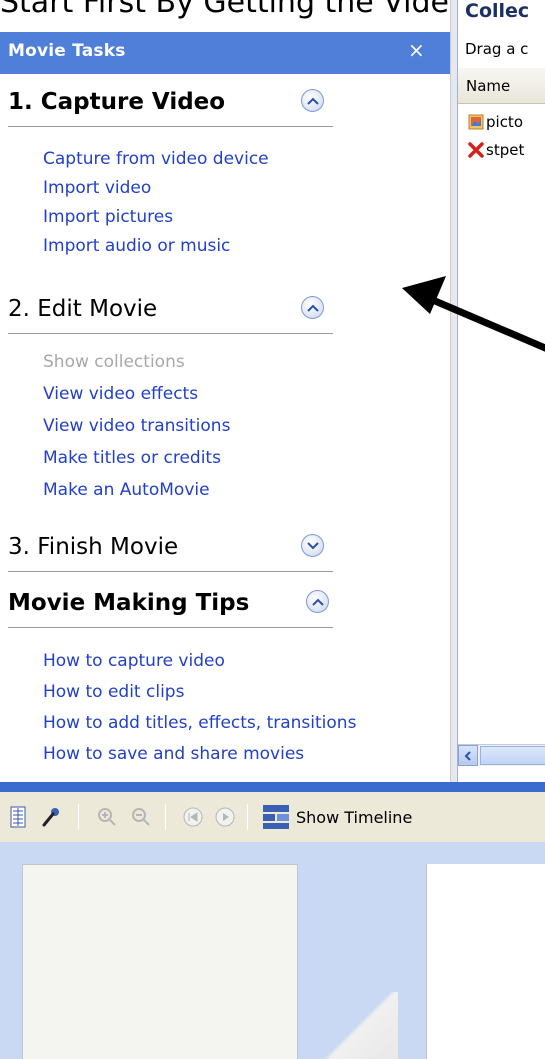 This screenshot has width=545, height=1059. I want to click on link-view-video-effects: View video effects, so click(120, 394).